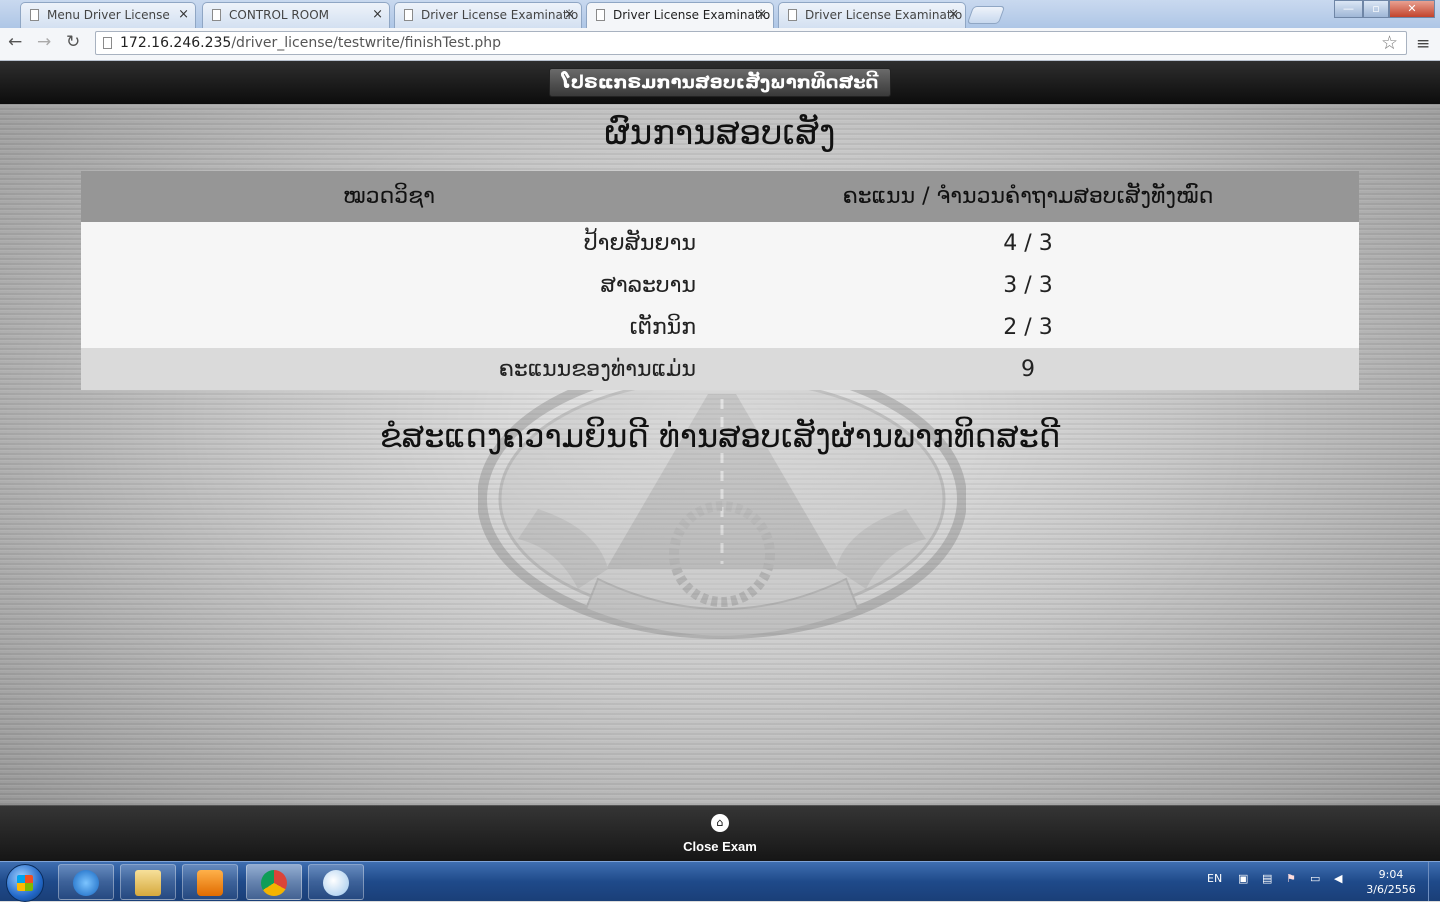  I want to click on subject-cell: ເຕັກນິກ, so click(389, 327).